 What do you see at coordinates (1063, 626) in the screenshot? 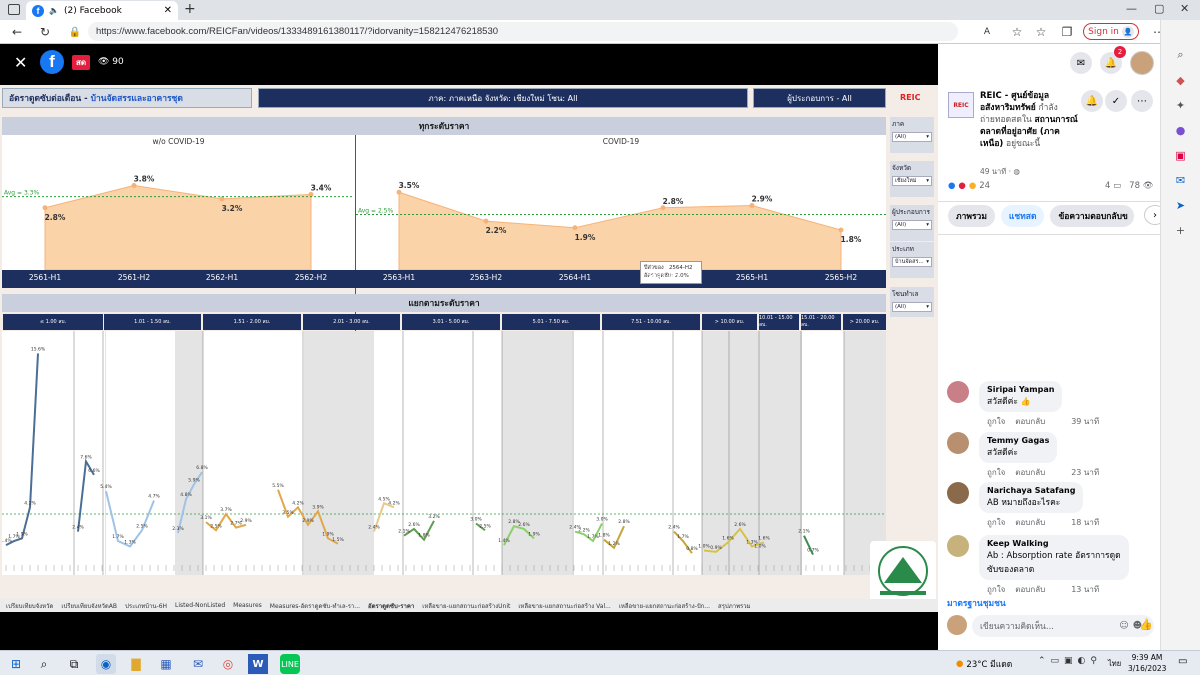
I see `comment-input: เขียนความคิดเห็น... ☺☻` at bounding box center [1063, 626].